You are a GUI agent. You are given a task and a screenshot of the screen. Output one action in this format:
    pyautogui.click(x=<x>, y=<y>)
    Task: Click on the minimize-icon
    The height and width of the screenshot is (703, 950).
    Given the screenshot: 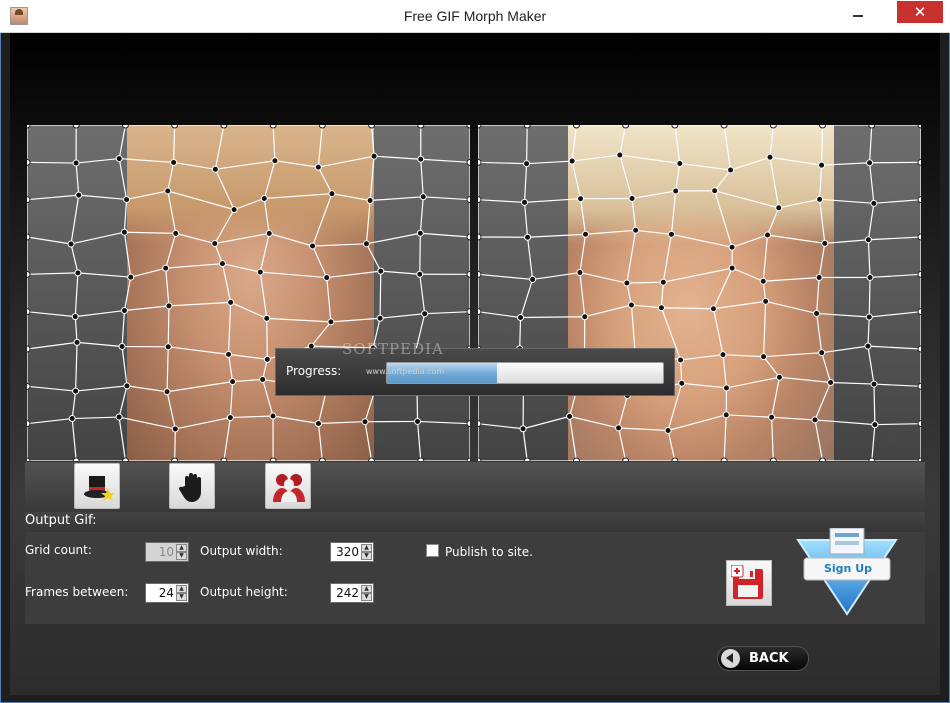 What is the action you would take?
    pyautogui.click(x=858, y=14)
    